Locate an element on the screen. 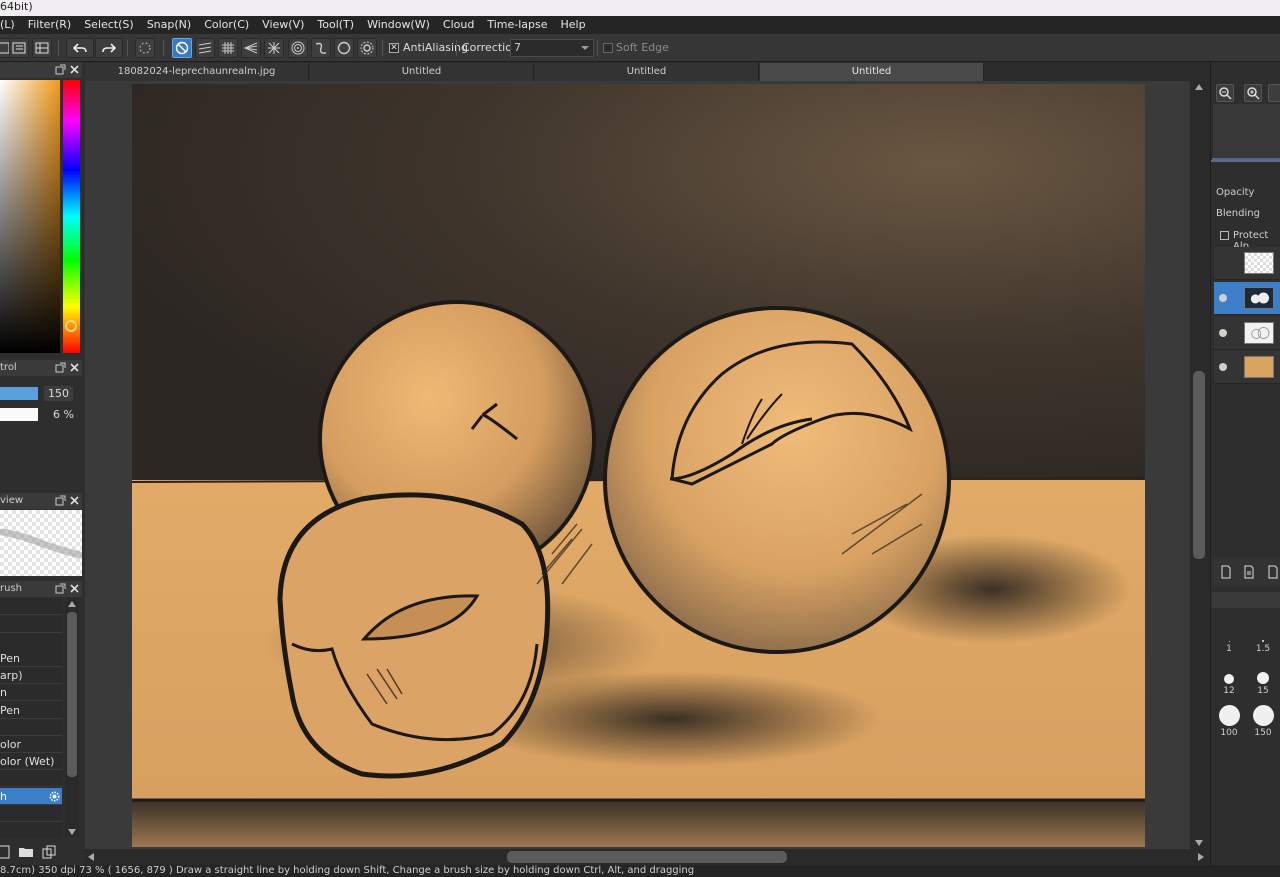 Image resolution: width=1280 pixels, height=877 pixels. protect-alpha-checkbox is located at coordinates (1224, 235).